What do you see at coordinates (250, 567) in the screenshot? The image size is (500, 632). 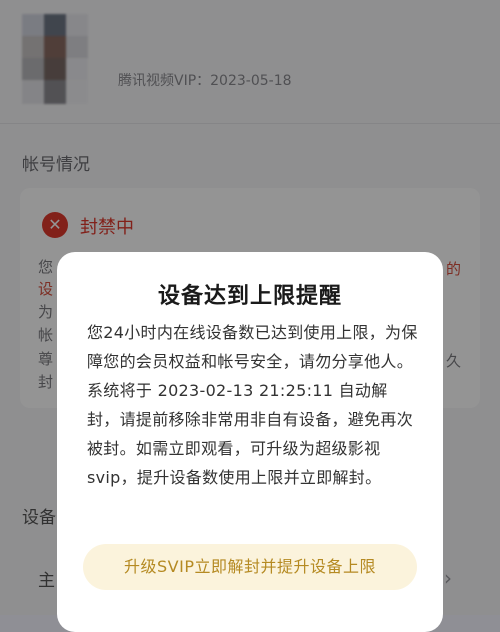 I see `upgrade-svip-button: 升级SVIP立即解封并提升设备上限` at bounding box center [250, 567].